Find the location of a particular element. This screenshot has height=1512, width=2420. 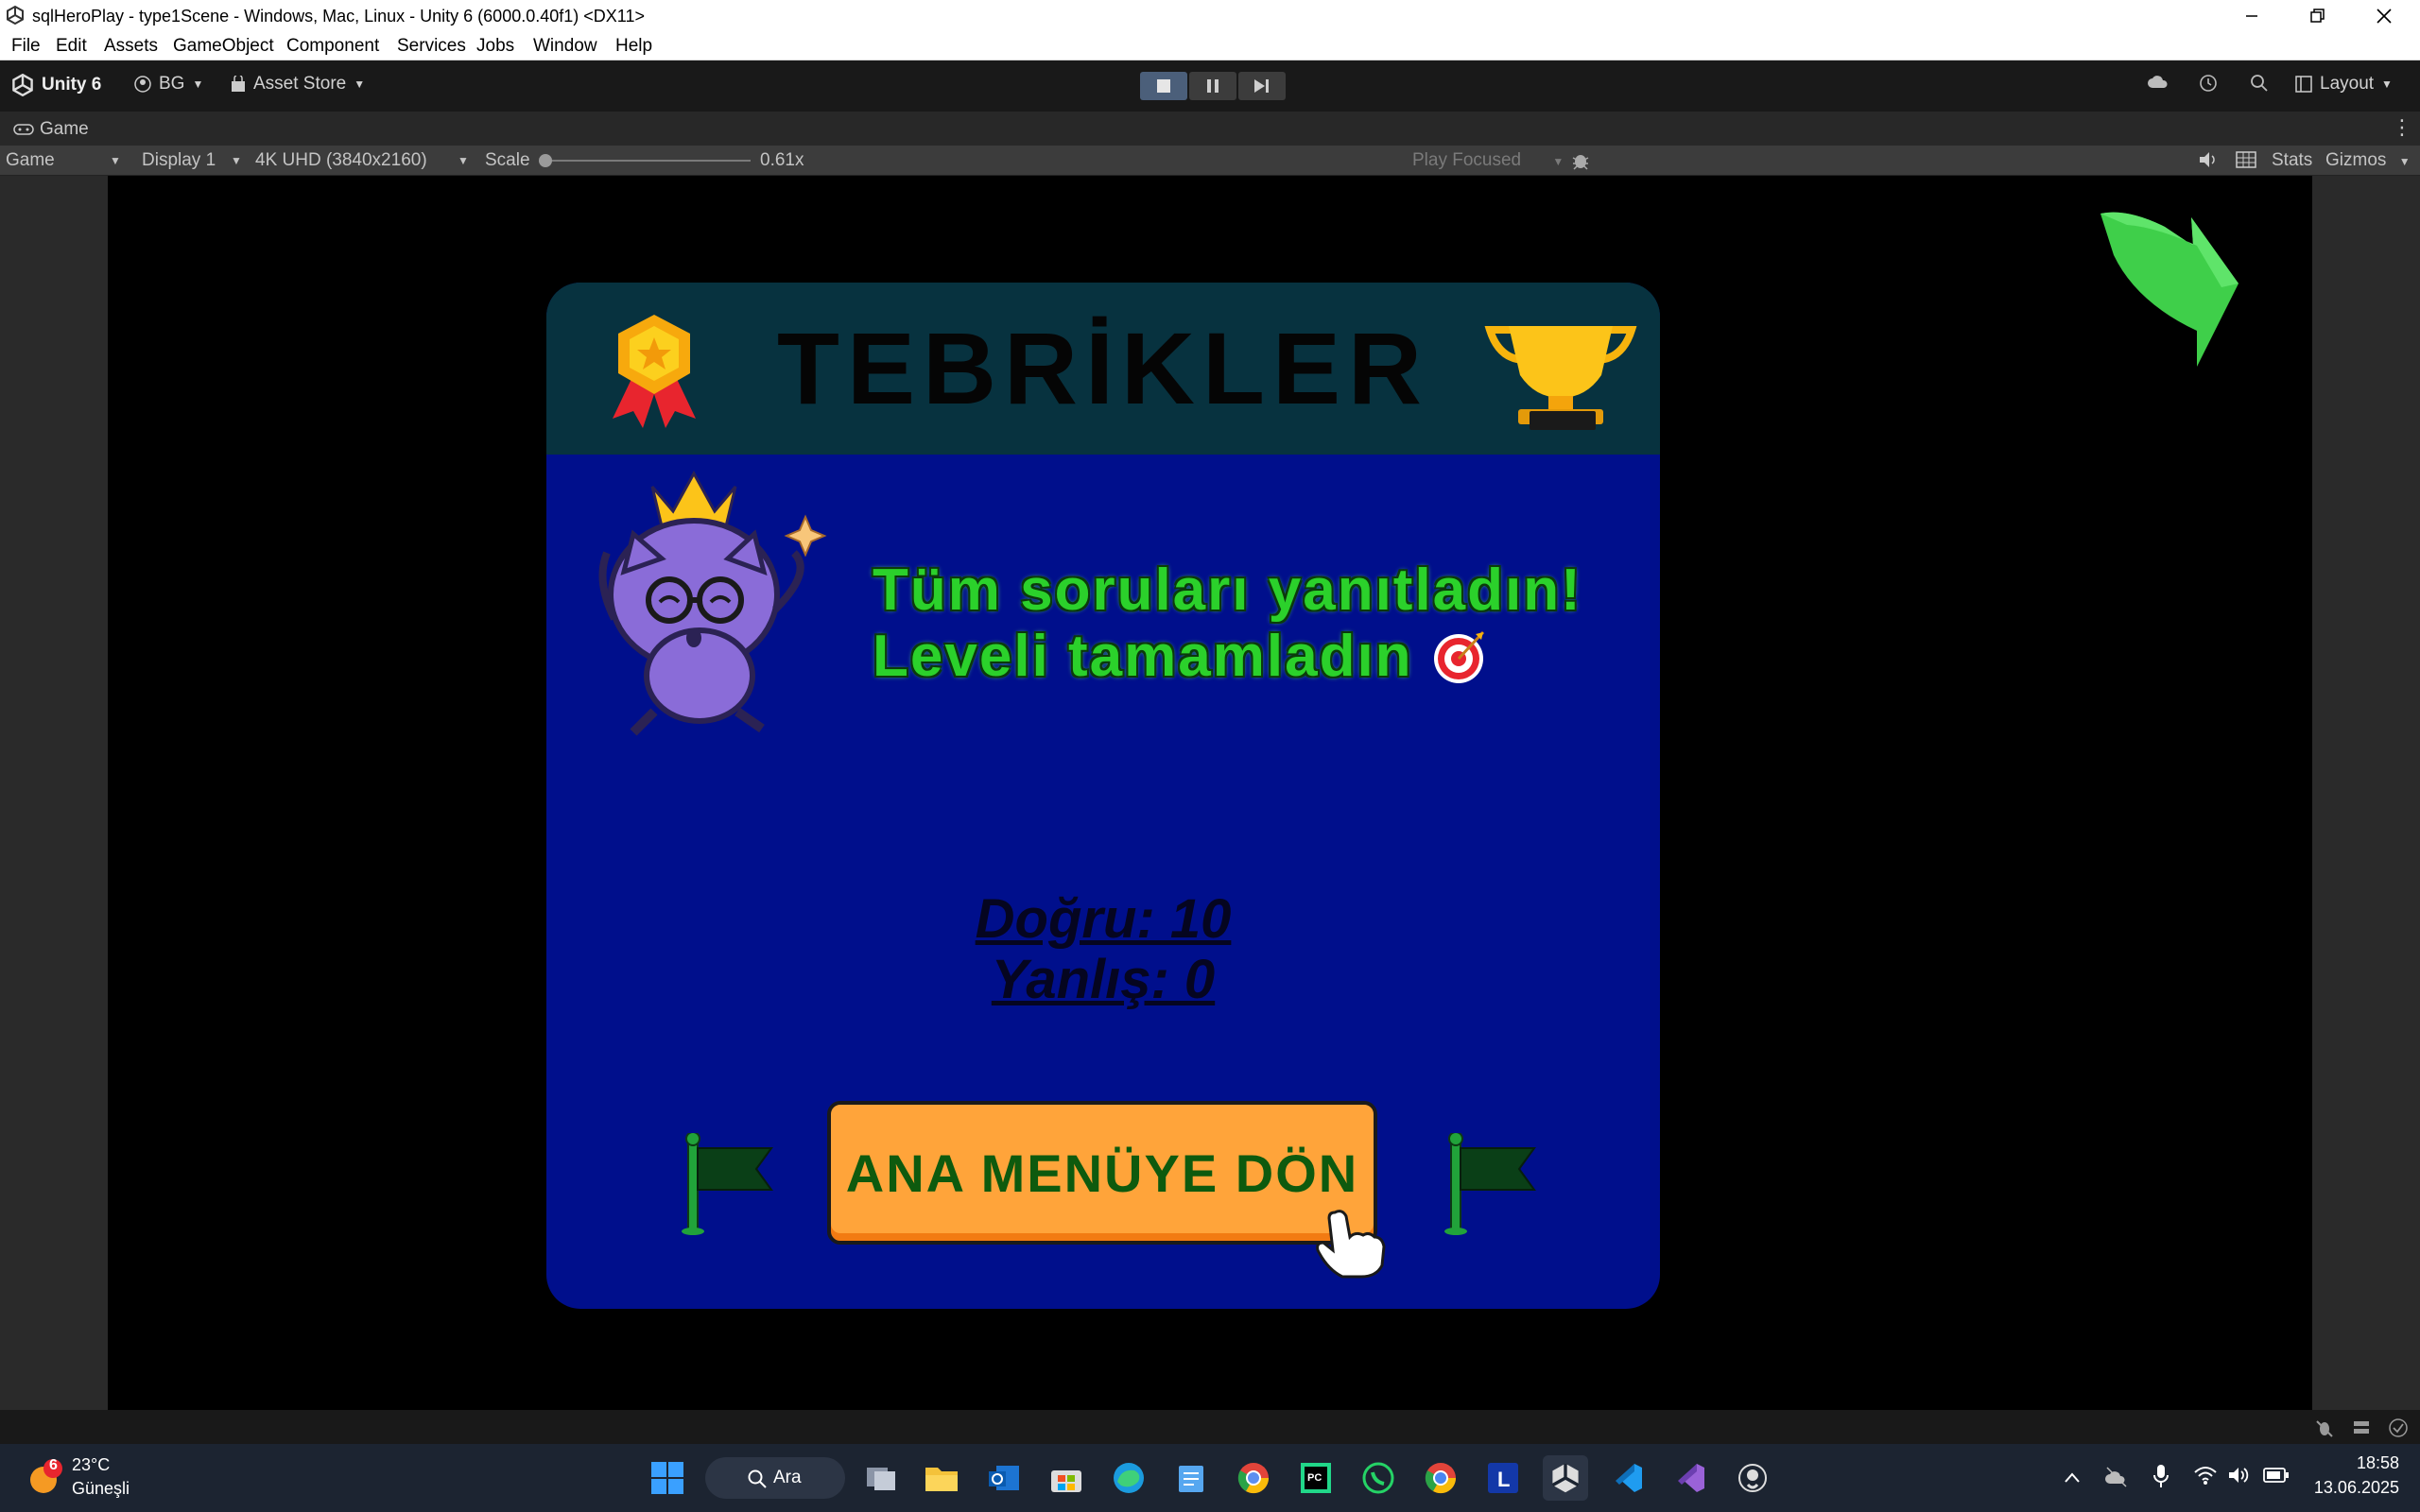

minimize-icon is located at coordinates (2252, 15).